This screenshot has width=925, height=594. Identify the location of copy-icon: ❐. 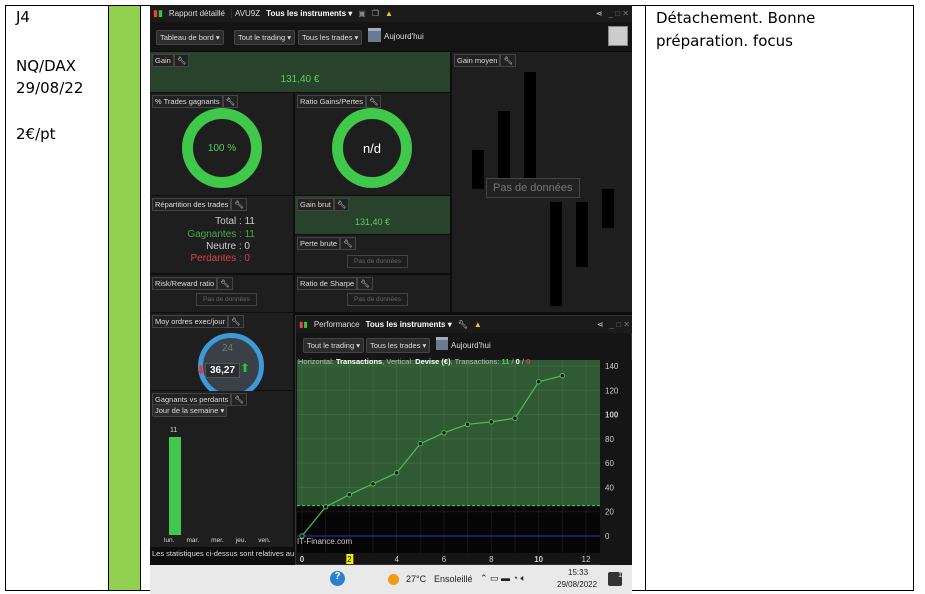
(375, 13).